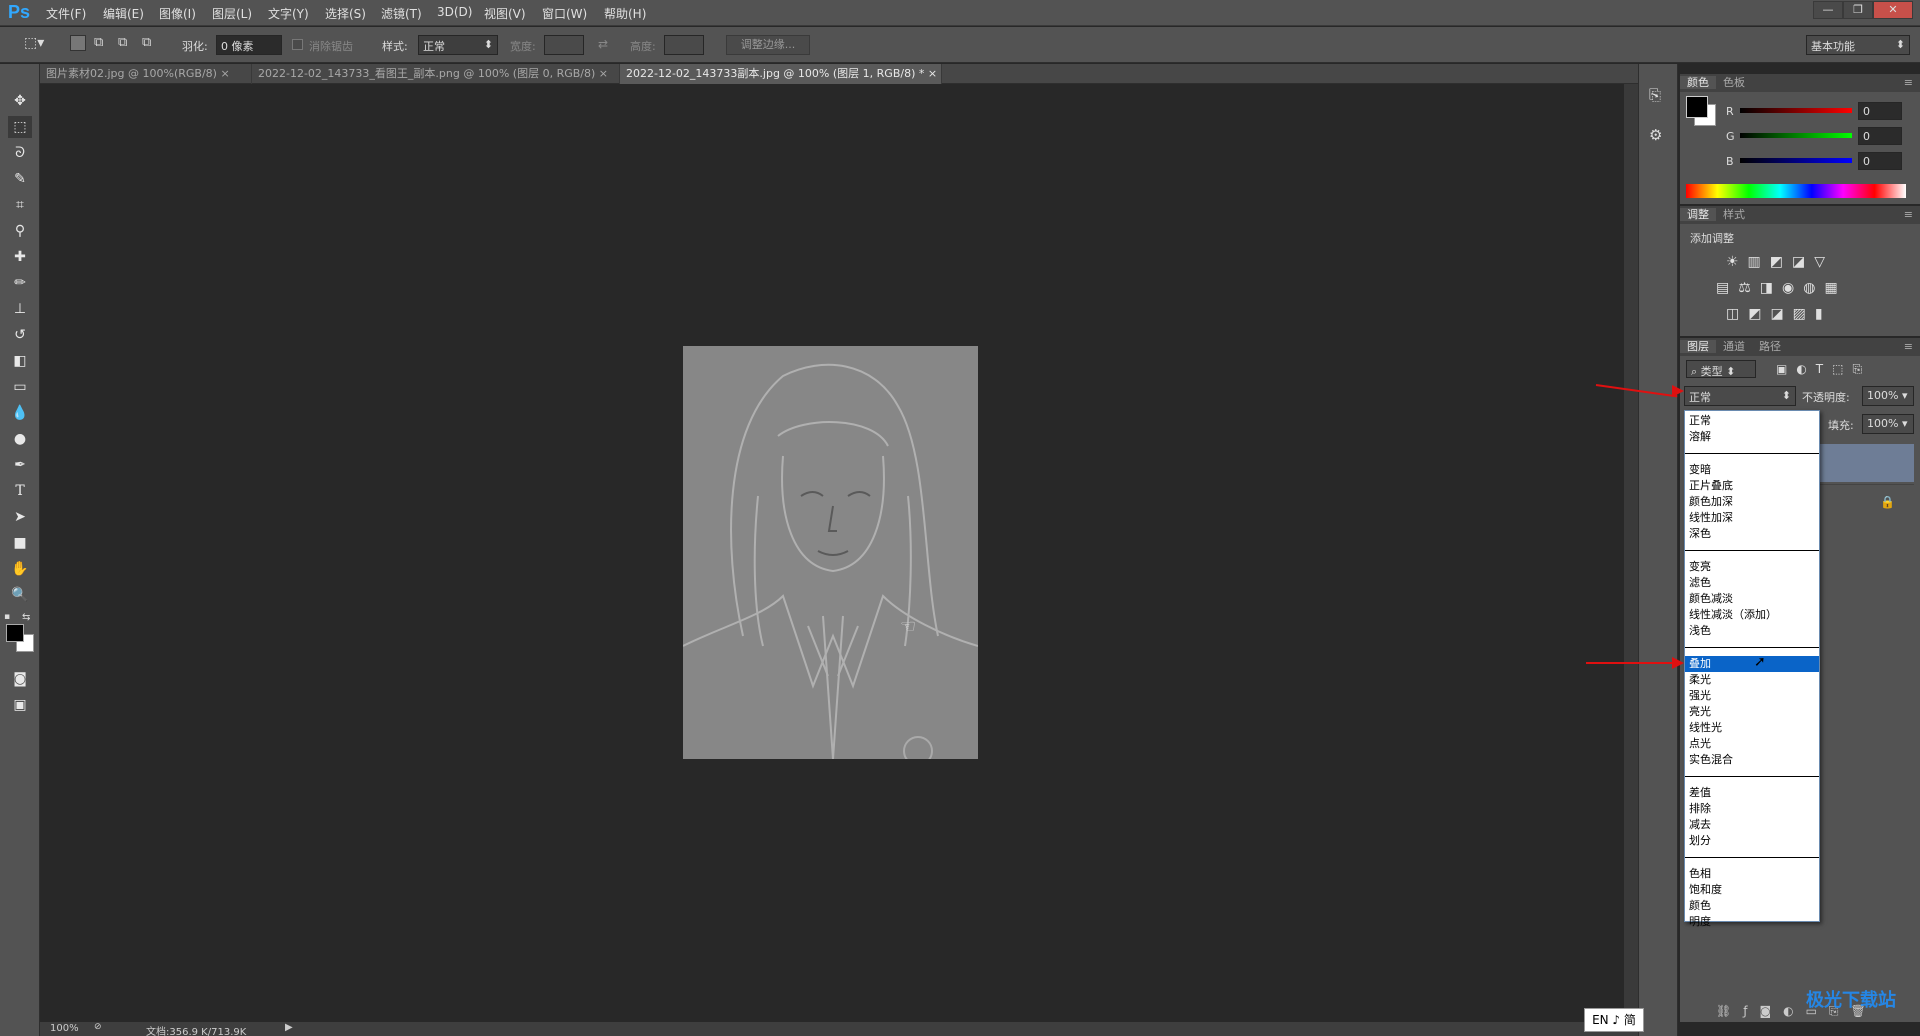 The image size is (1920, 1036). Describe the element at coordinates (1752, 502) in the screenshot. I see `blend-color-burn: 颜色加深` at that location.